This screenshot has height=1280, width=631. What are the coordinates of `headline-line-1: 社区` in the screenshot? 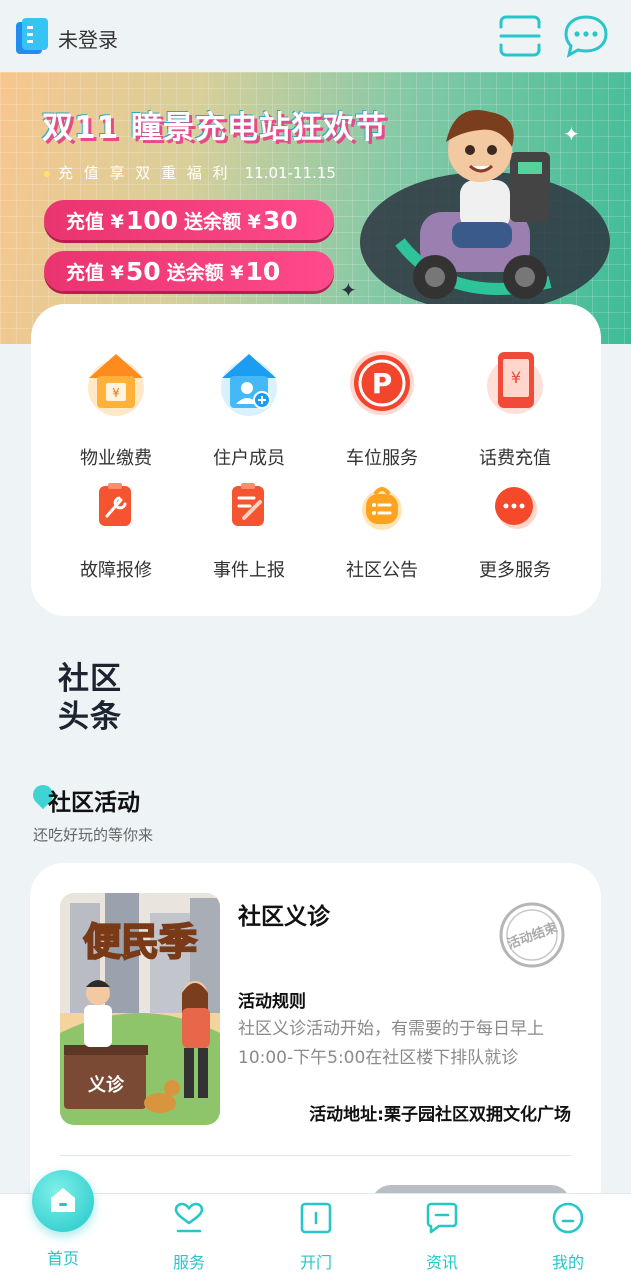 It's located at (90, 679).